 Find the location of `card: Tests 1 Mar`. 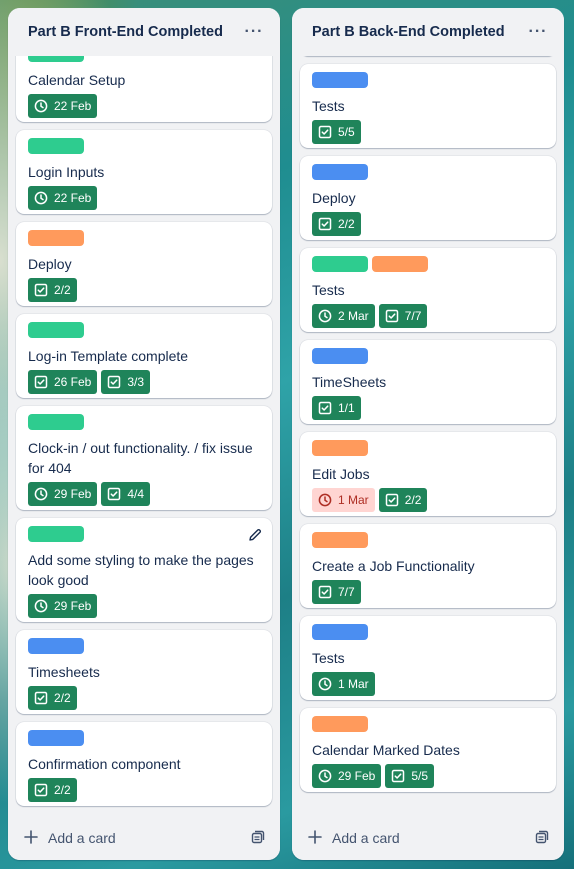

card: Tests 1 Mar is located at coordinates (428, 658).